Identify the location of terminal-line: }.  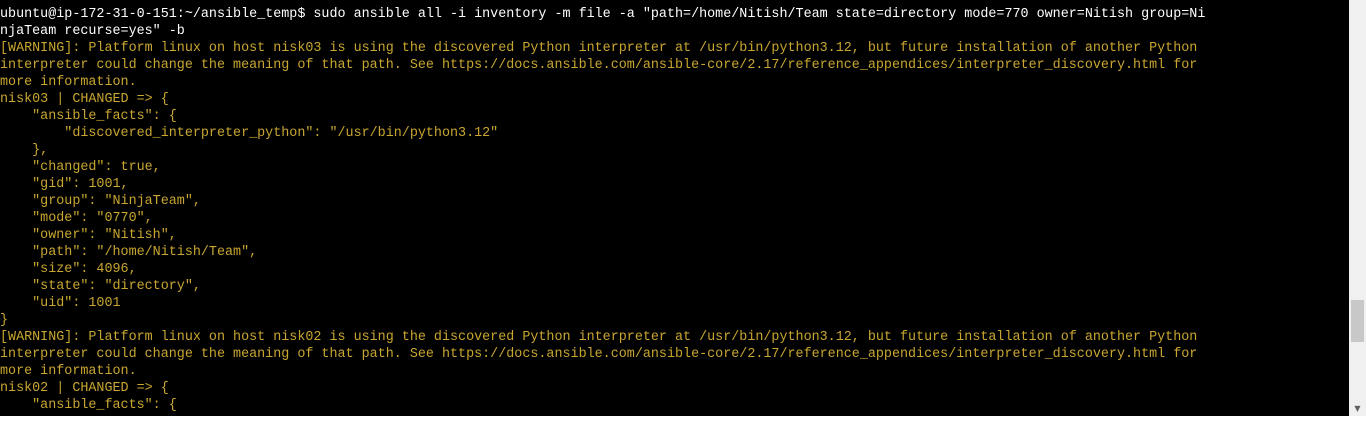
(4, 320).